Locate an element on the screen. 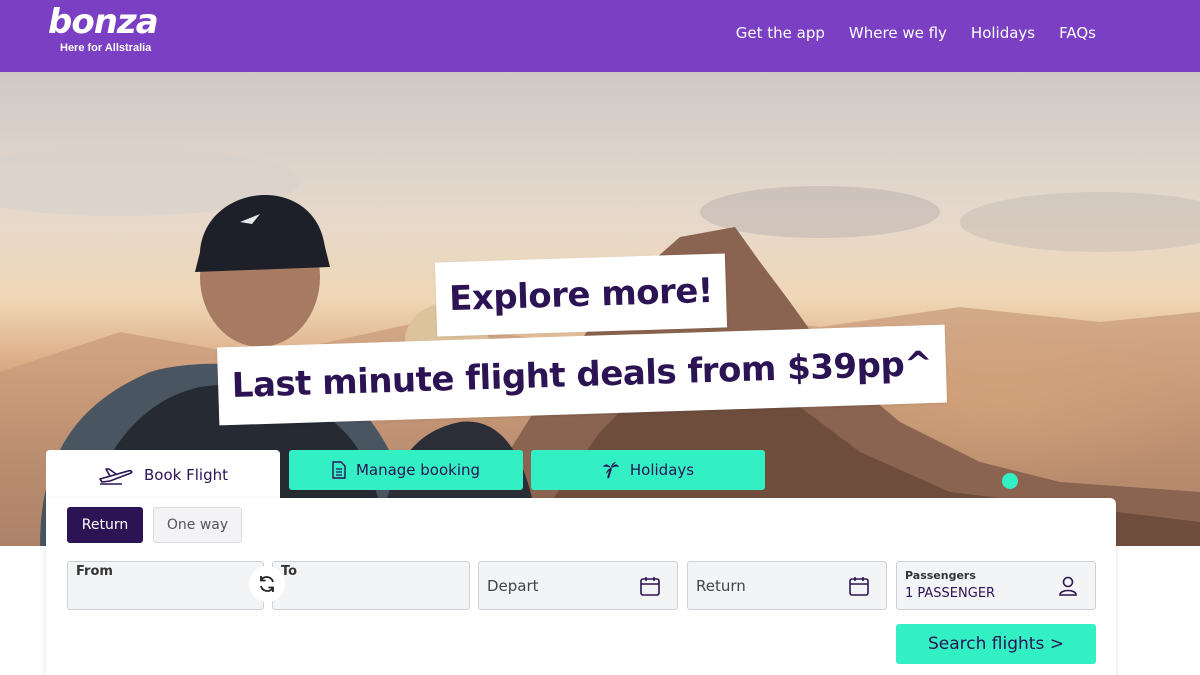  return-label: Return is located at coordinates (721, 586).